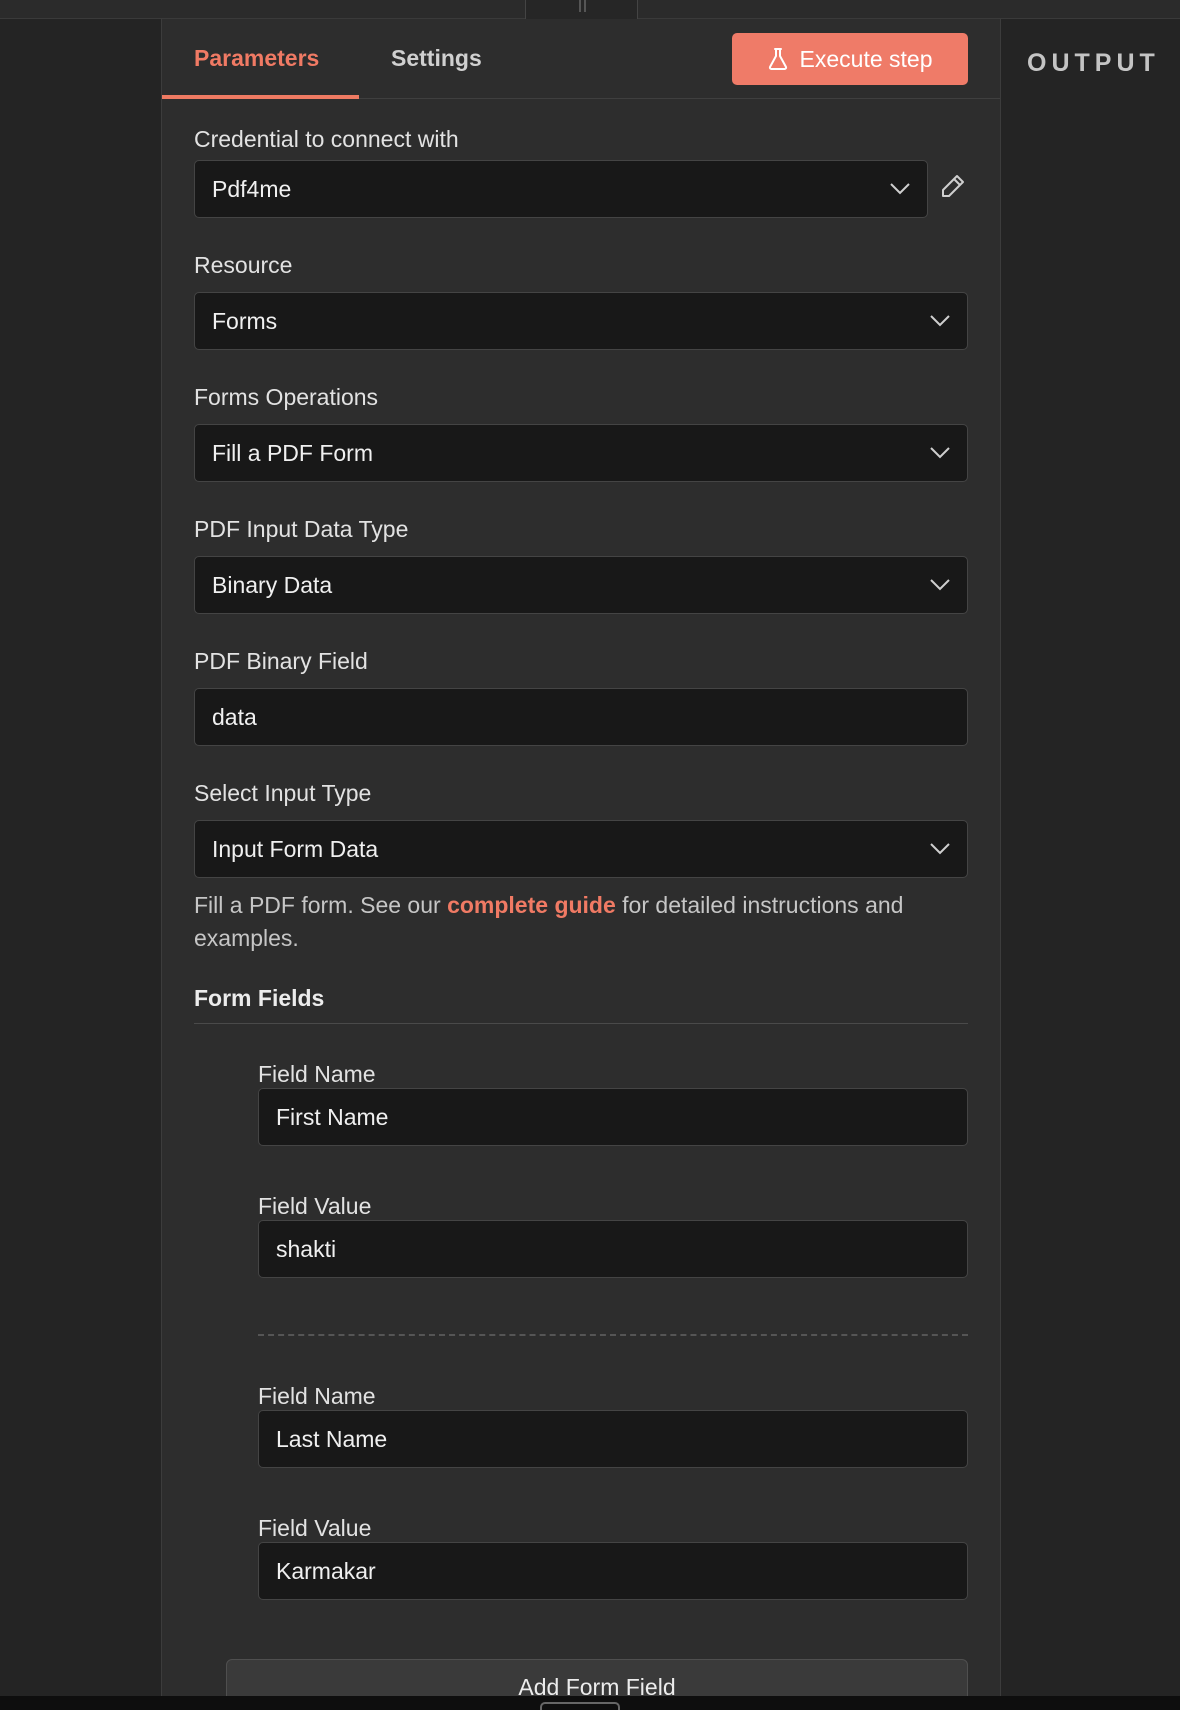 Image resolution: width=1180 pixels, height=1710 pixels. I want to click on input-column, so click(81, 857).